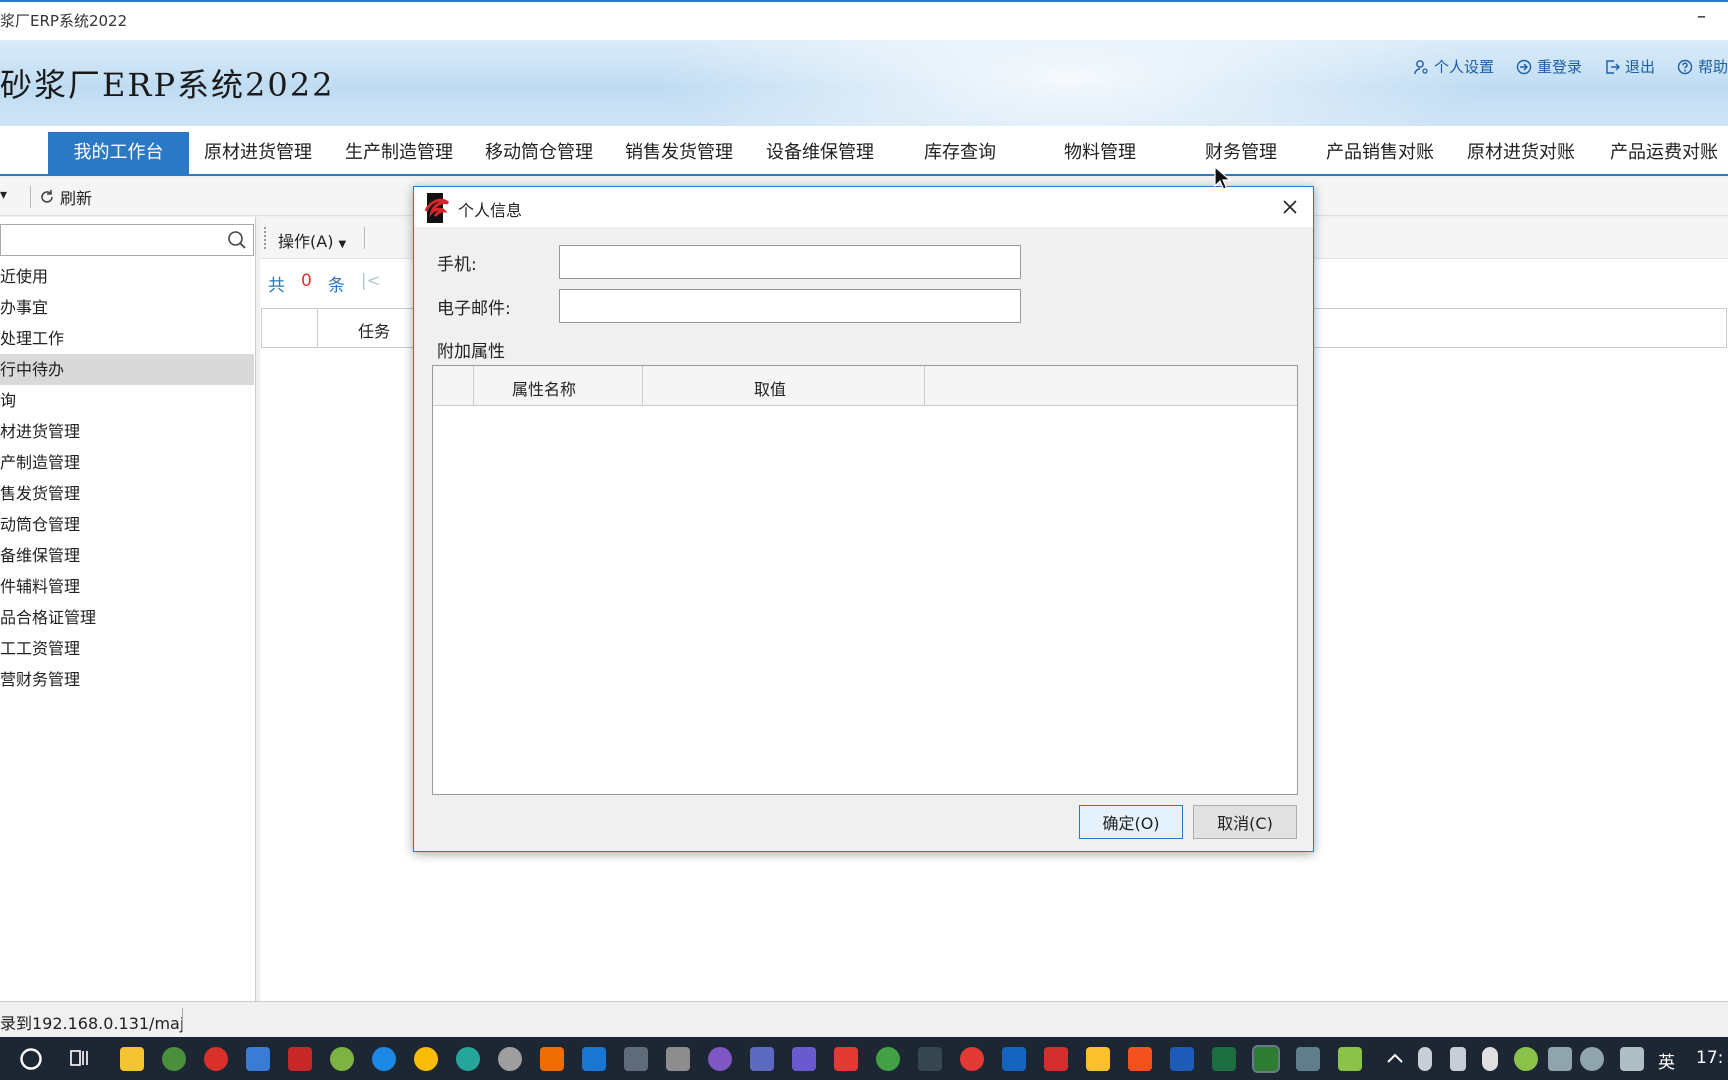 The image size is (1728, 1080). Describe the element at coordinates (1524, 66) in the screenshot. I see `relogin-icon` at that location.